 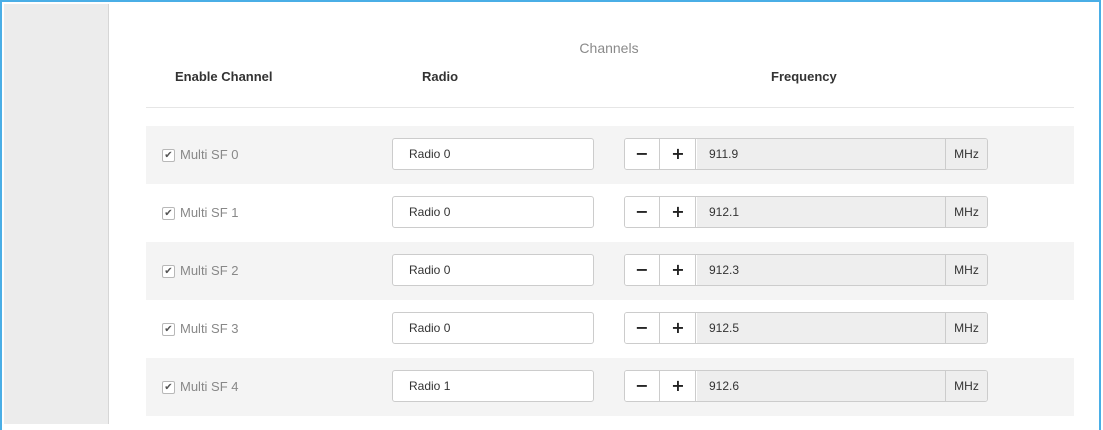 What do you see at coordinates (209, 154) in the screenshot?
I see `channel-label: Multi SF 0` at bounding box center [209, 154].